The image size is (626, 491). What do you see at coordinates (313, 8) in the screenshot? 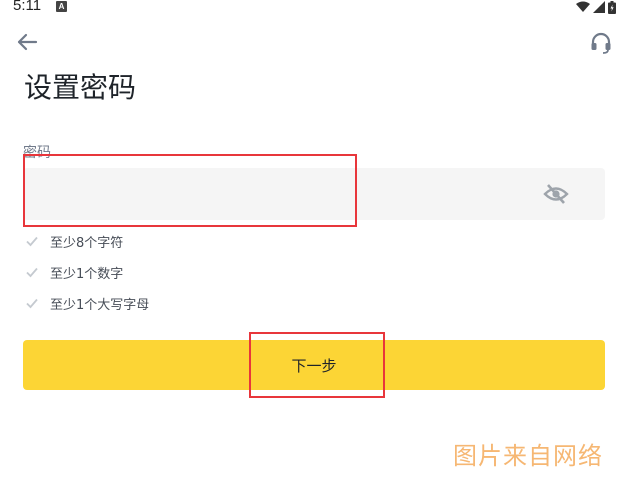
I see `status-bar: 5:11 A` at bounding box center [313, 8].